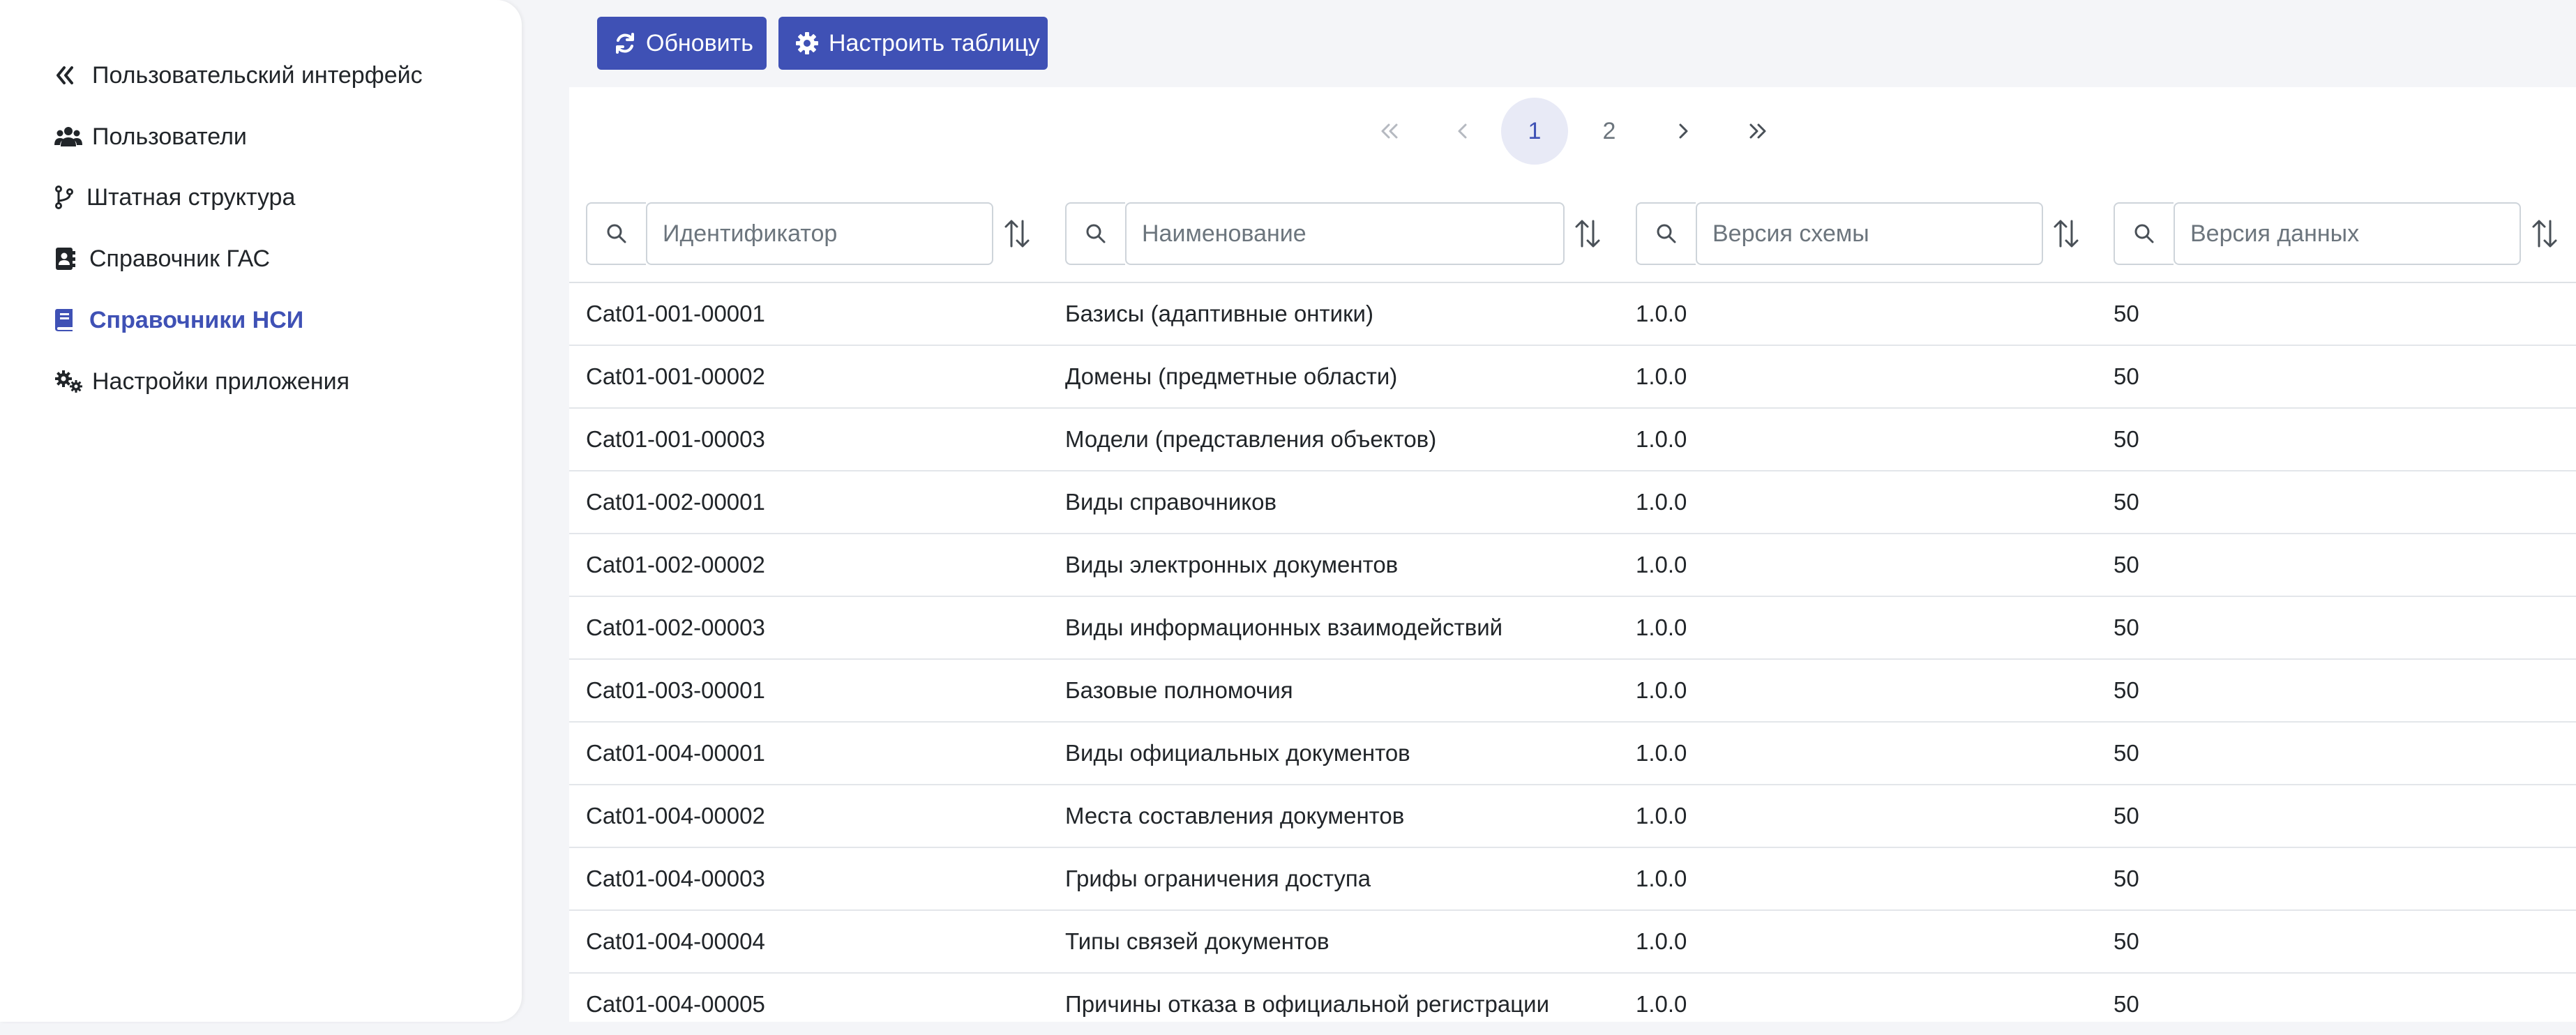  What do you see at coordinates (221, 381) in the screenshot?
I see `sidebar-item-label: Настройки приложения` at bounding box center [221, 381].